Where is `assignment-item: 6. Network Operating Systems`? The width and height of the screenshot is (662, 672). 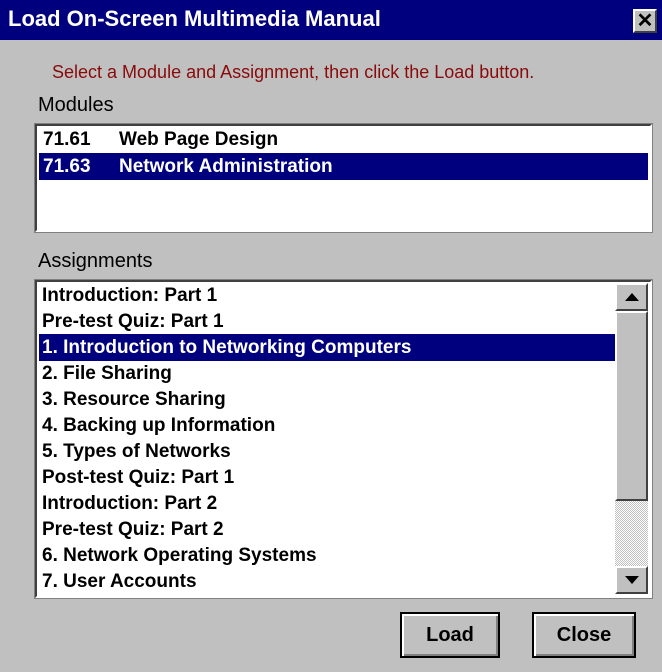 assignment-item: 6. Network Operating Systems is located at coordinates (327, 555).